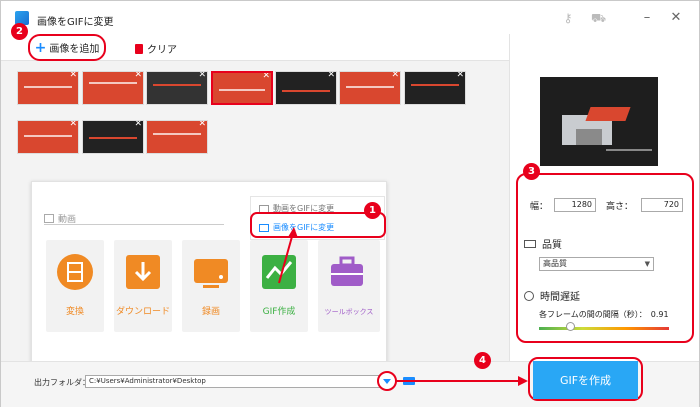 Image resolution: width=700 pixels, height=408 pixels. Describe the element at coordinates (529, 295) in the screenshot. I see `clock-icon` at that location.